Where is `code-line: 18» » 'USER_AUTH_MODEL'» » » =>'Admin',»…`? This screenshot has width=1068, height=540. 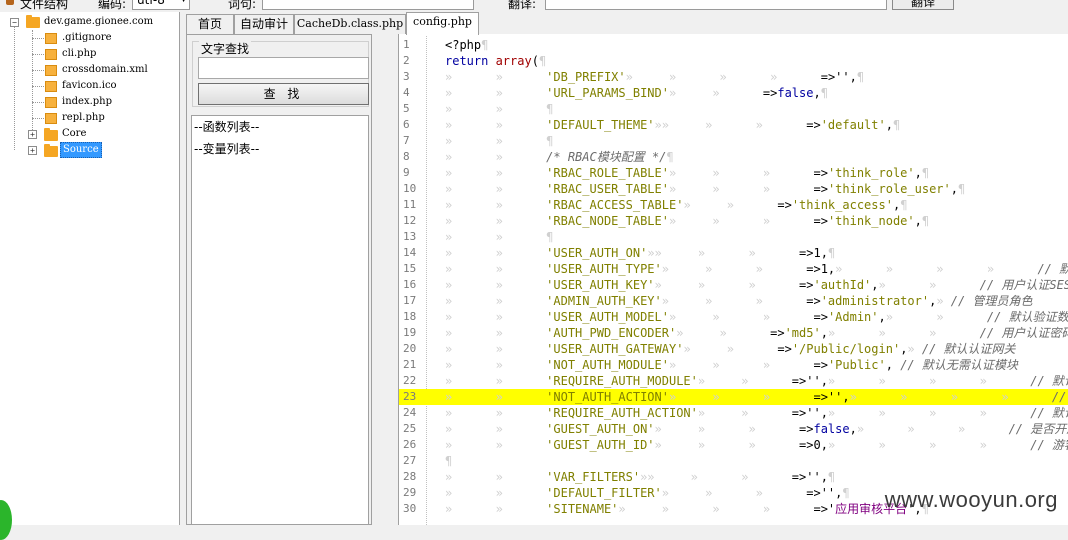
code-line: 18» » 'USER_AUTH_MODEL'» » » =>'Admin',»… is located at coordinates (733, 317).